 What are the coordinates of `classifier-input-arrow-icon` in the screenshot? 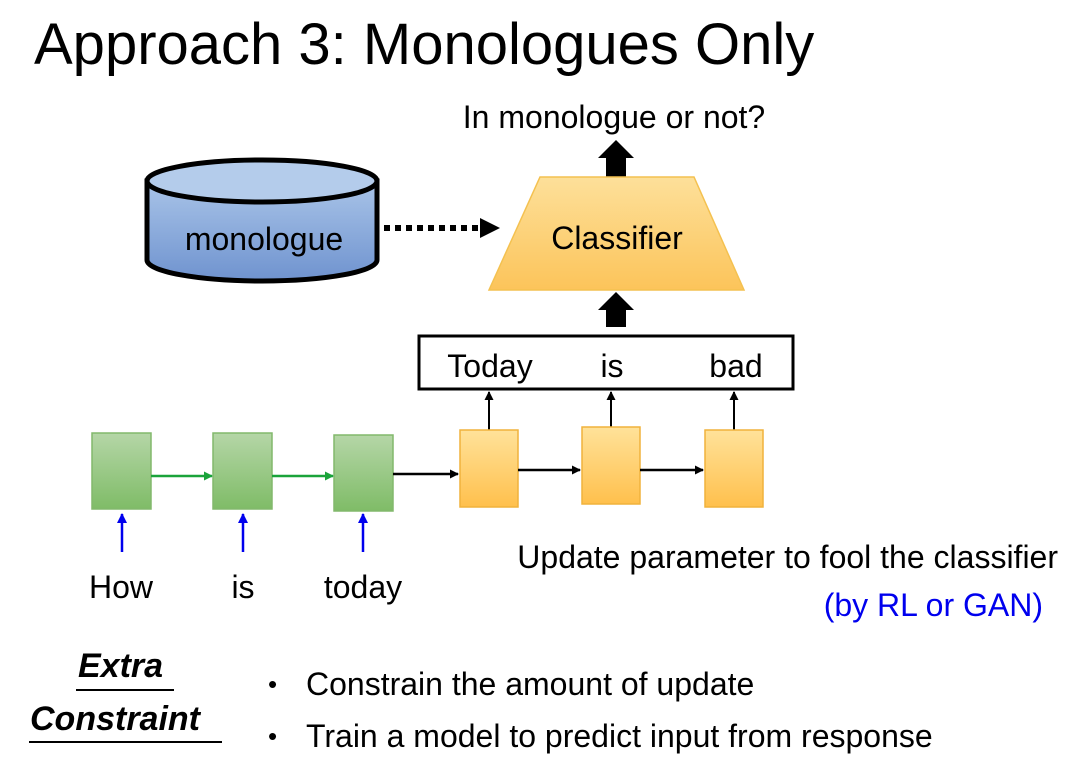 It's located at (616, 309).